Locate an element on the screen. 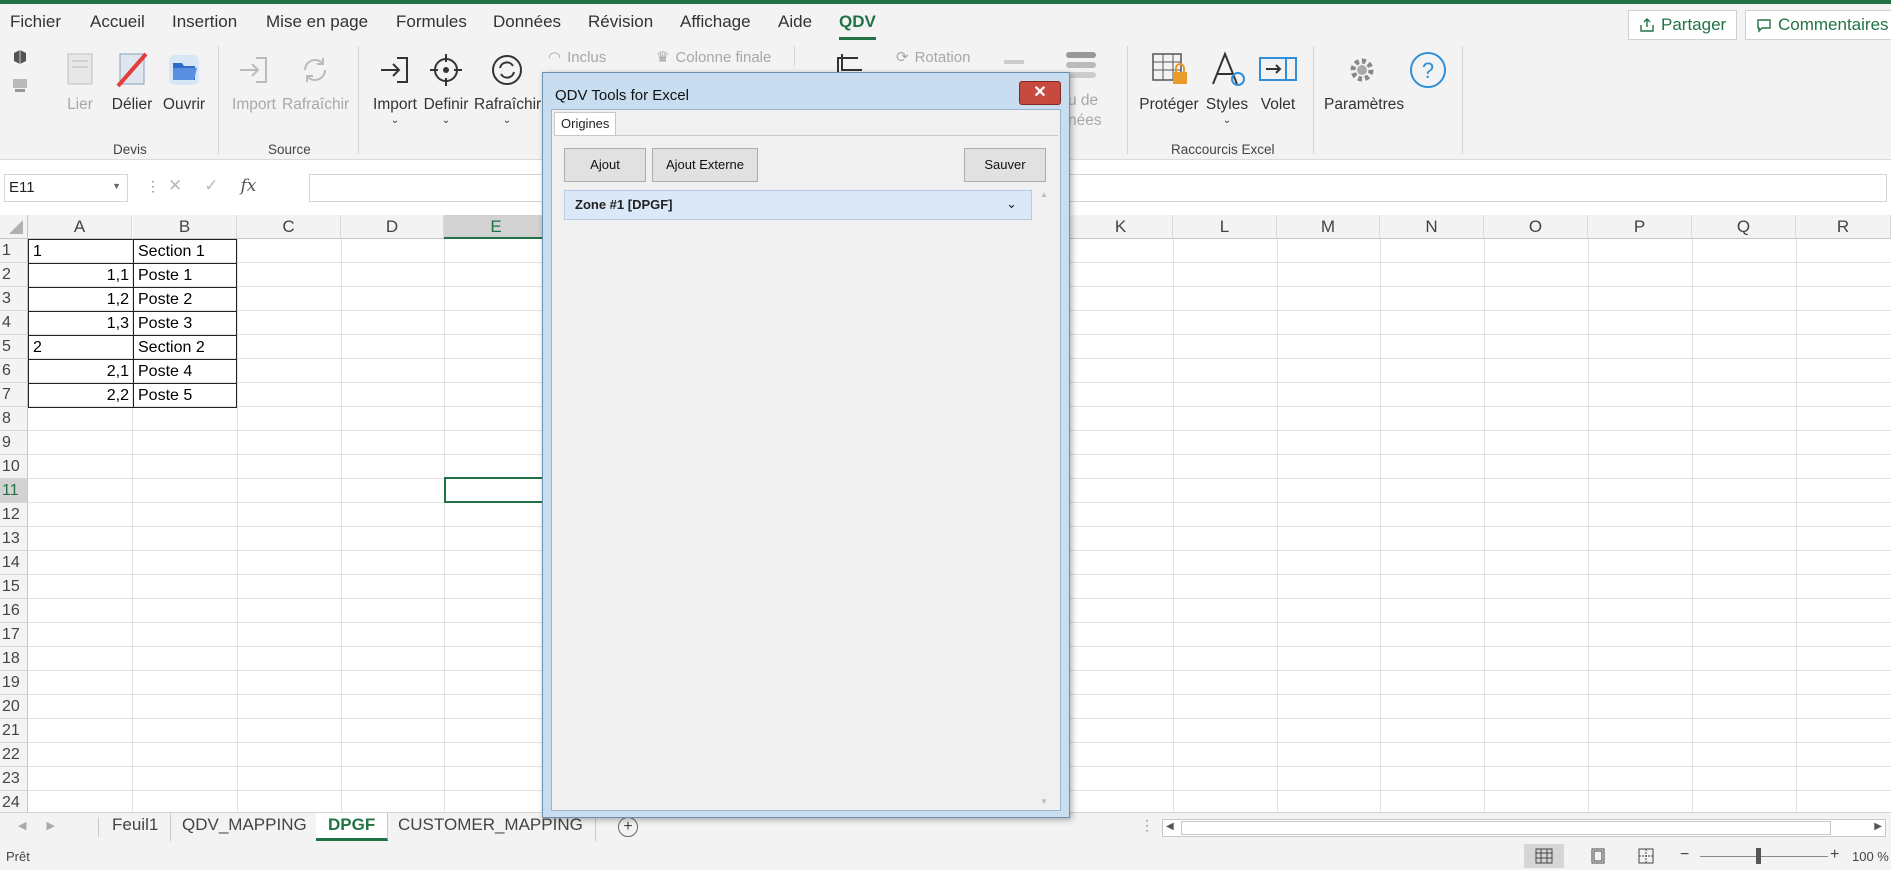  cell-a6: 2,1 is located at coordinates (81, 371).